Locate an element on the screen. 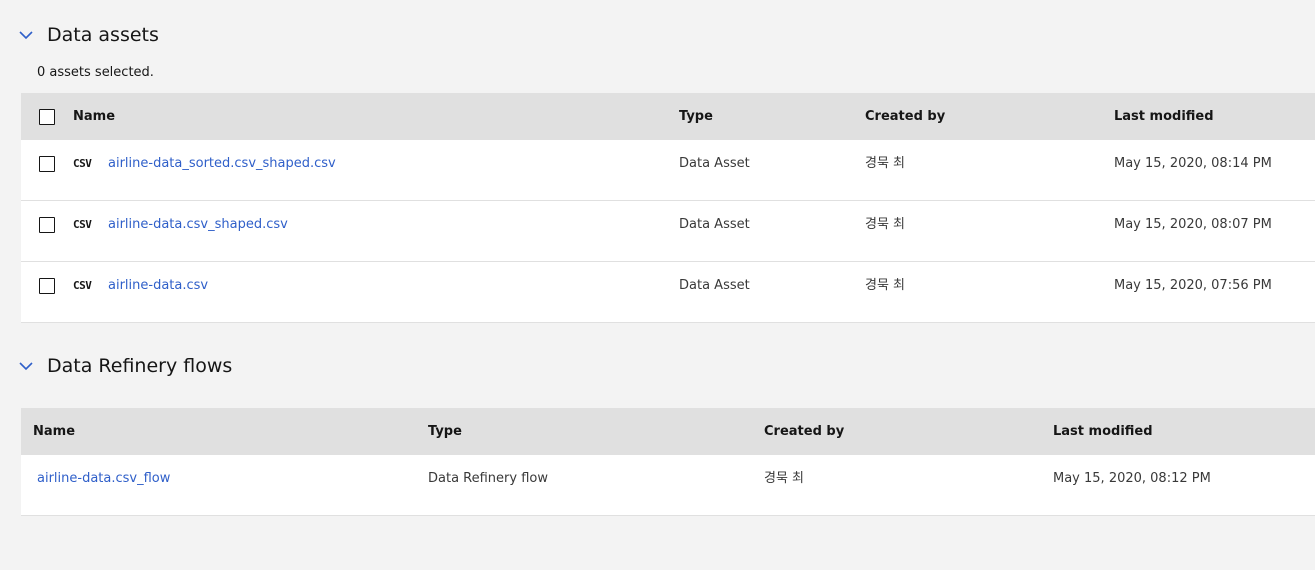  section-title: Data Refinery flows is located at coordinates (140, 366).